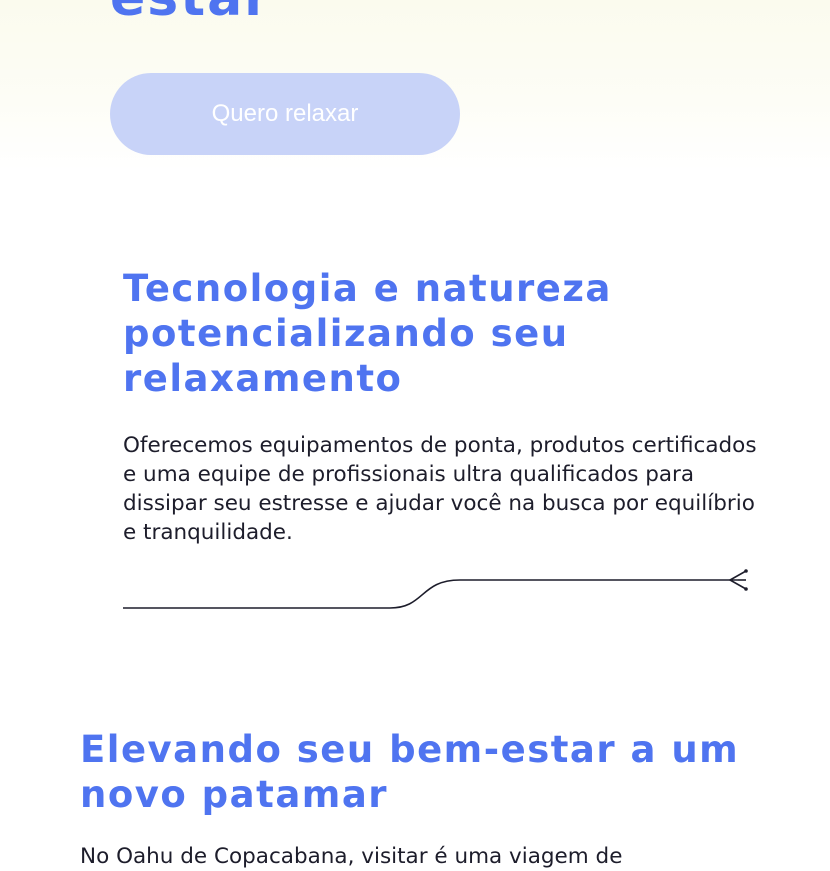 The image size is (830, 871). I want to click on wellbeing-section-title: Elevando seu bem-estar a um novo patamar, so click(410, 772).